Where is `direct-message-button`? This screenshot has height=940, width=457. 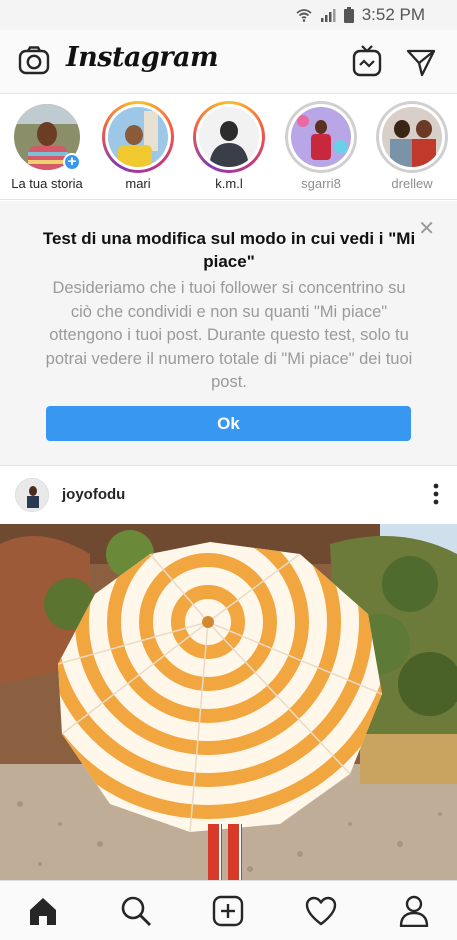
direct-message-button is located at coordinates (421, 64).